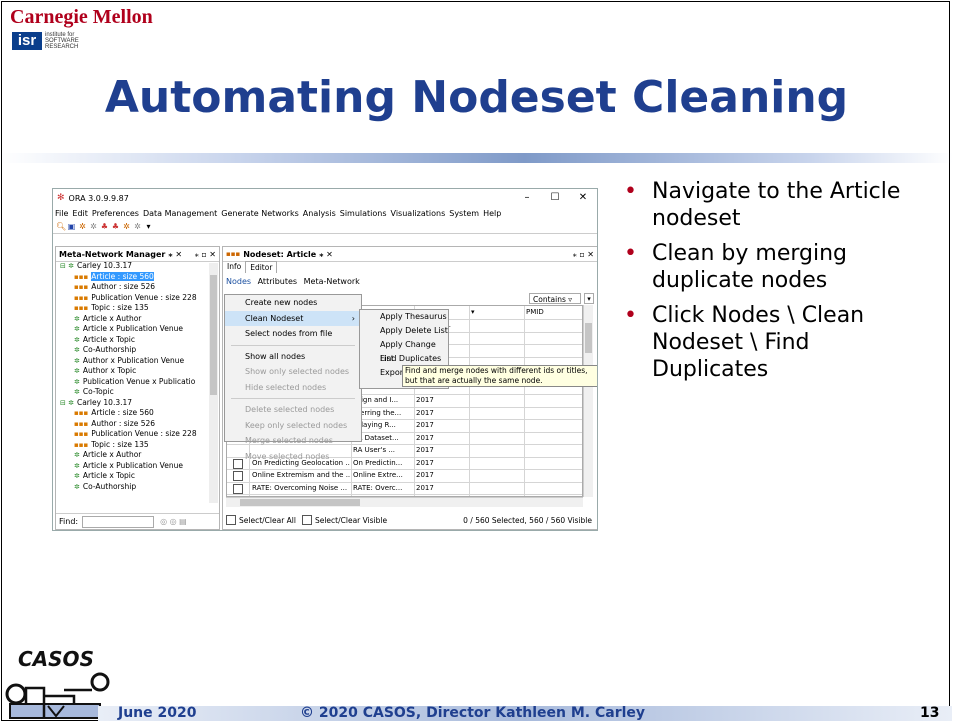 The image size is (953, 723). What do you see at coordinates (104, 226) in the screenshot?
I see `agents-icon: ♣` at bounding box center [104, 226].